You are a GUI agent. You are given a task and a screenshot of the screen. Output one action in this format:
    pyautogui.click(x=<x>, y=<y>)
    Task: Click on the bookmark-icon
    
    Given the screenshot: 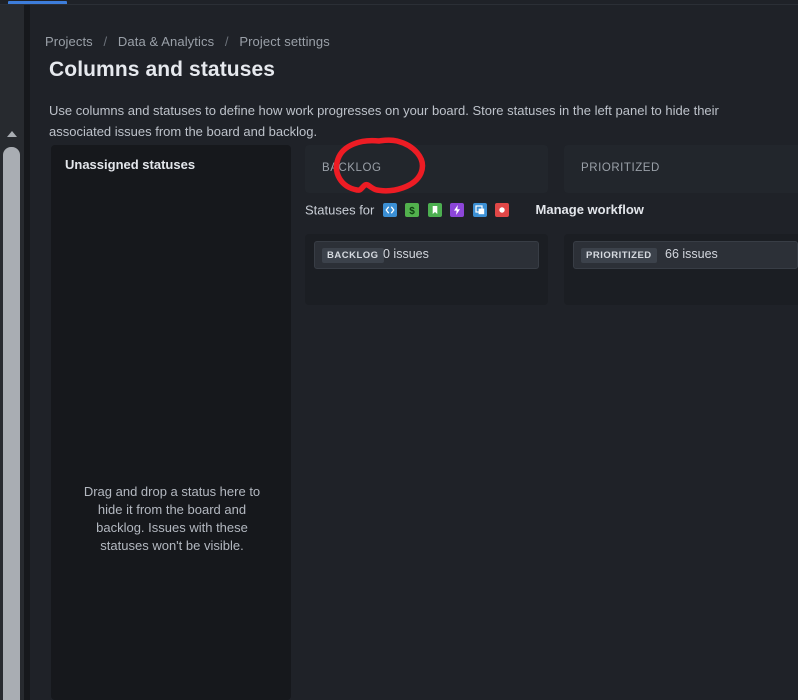 What is the action you would take?
    pyautogui.click(x=434, y=209)
    